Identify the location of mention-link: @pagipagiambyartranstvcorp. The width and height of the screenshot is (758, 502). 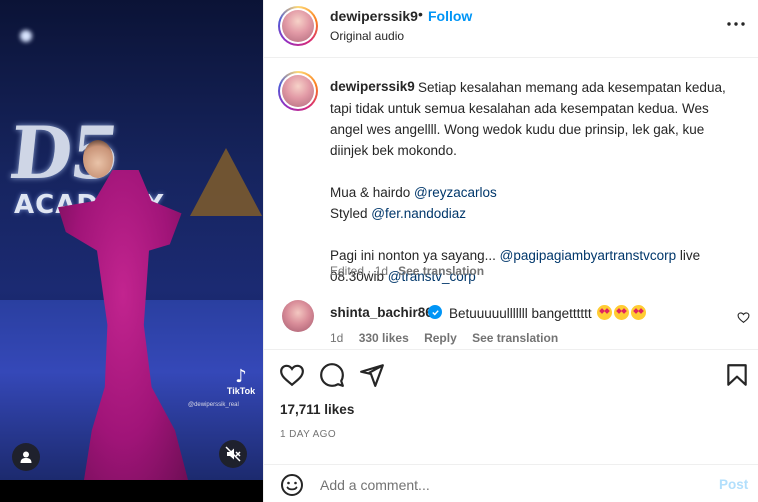
(588, 255).